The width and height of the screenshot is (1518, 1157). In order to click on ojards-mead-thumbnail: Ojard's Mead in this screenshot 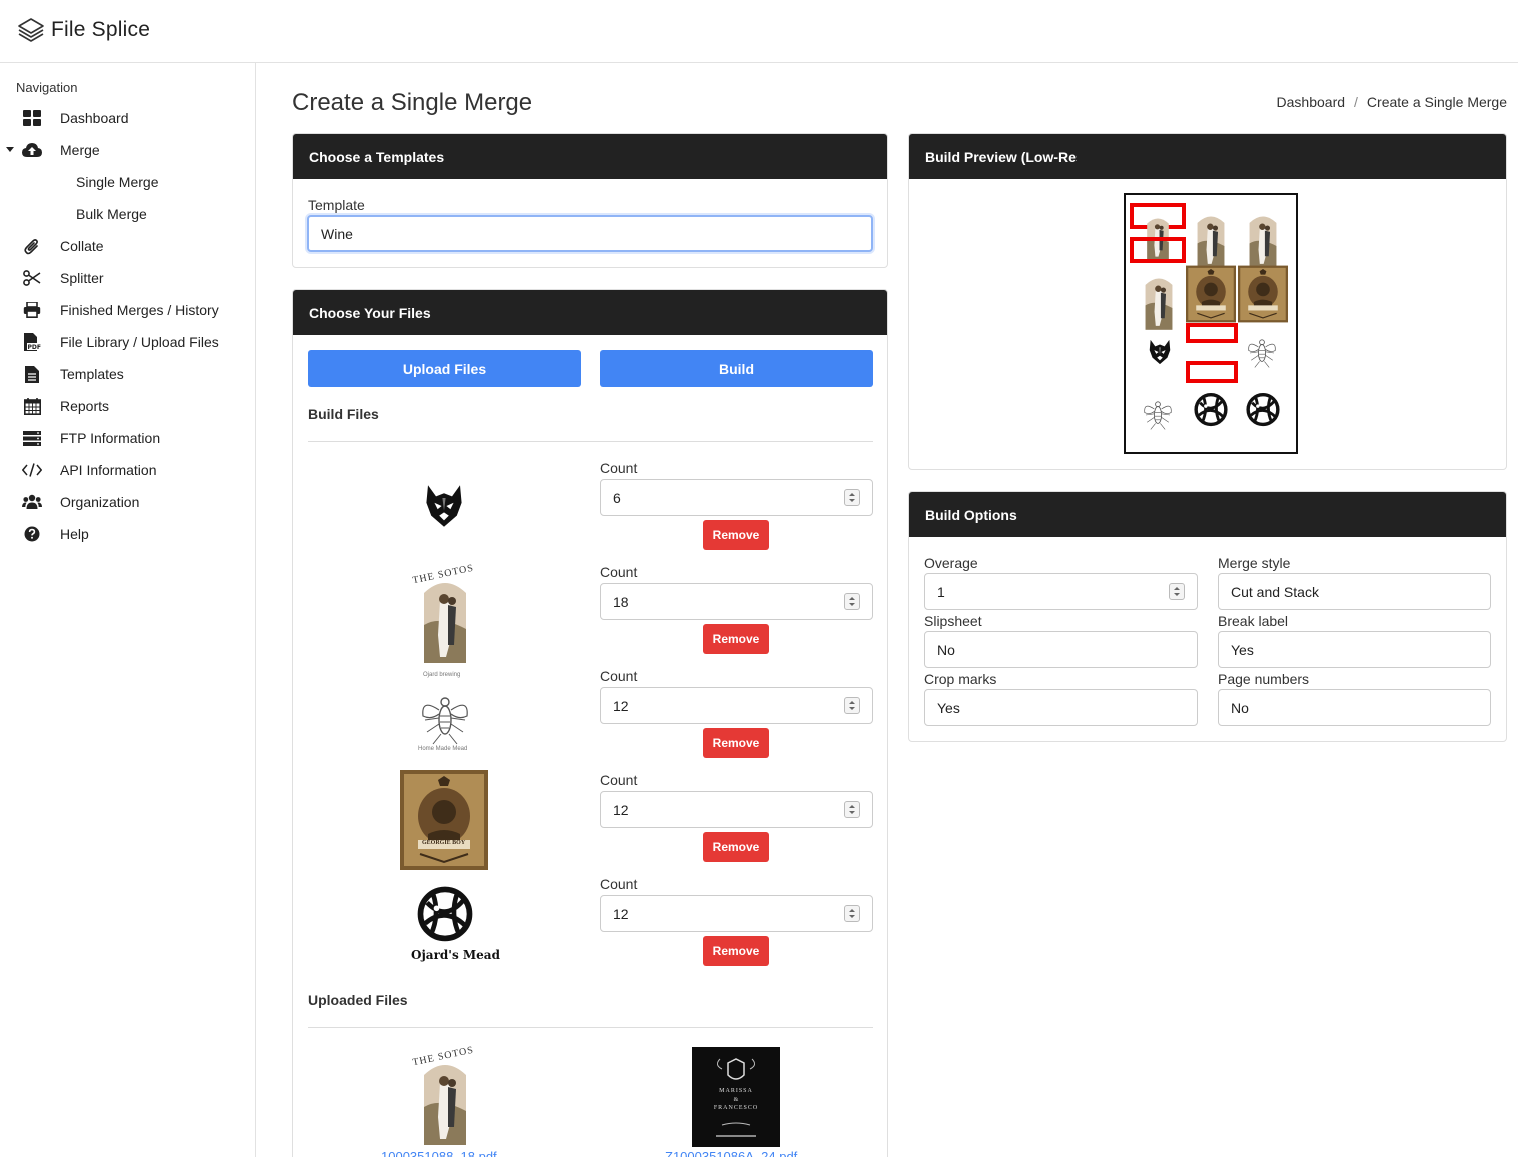, I will do `click(452, 923)`.